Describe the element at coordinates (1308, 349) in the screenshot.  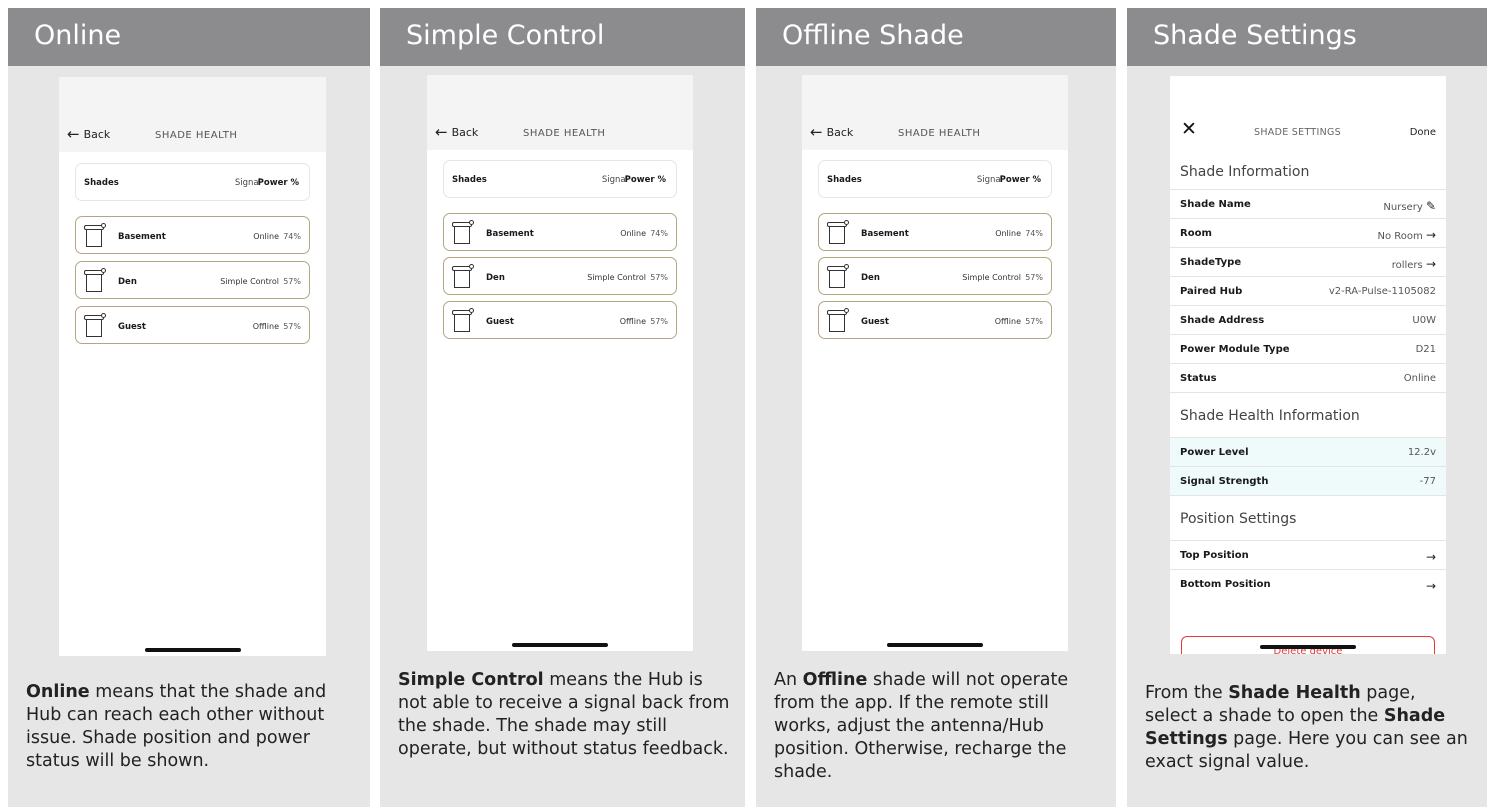
I see `row-power-module-type: Power Module Type D21` at that location.